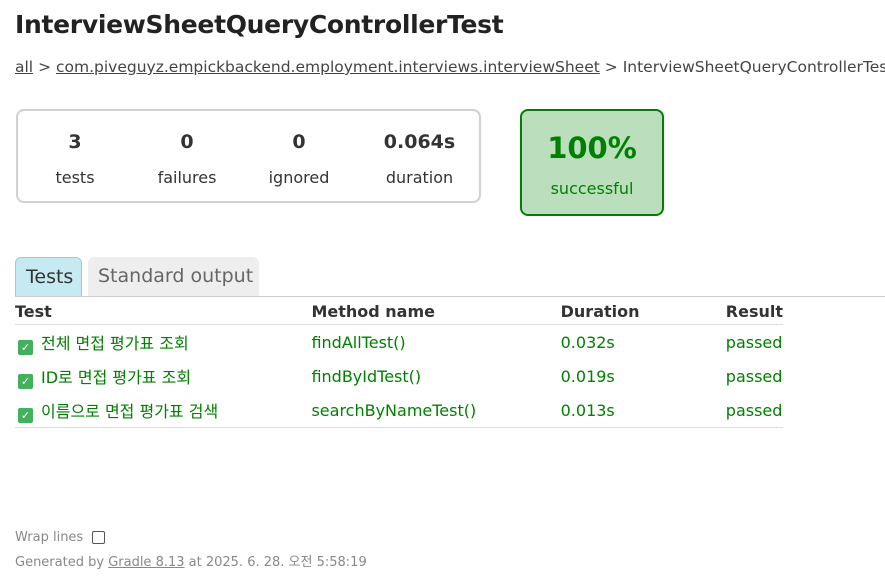  What do you see at coordinates (358, 342) in the screenshot?
I see `method-name-cell: findAllTest()` at bounding box center [358, 342].